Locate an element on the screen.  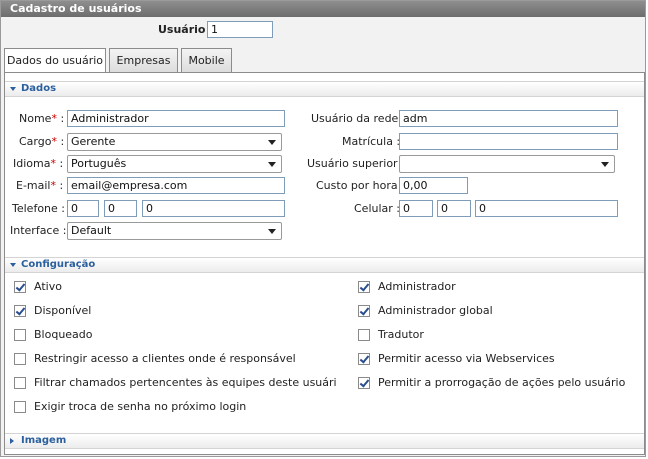
matricula-label: Matrícula : is located at coordinates (371, 141).